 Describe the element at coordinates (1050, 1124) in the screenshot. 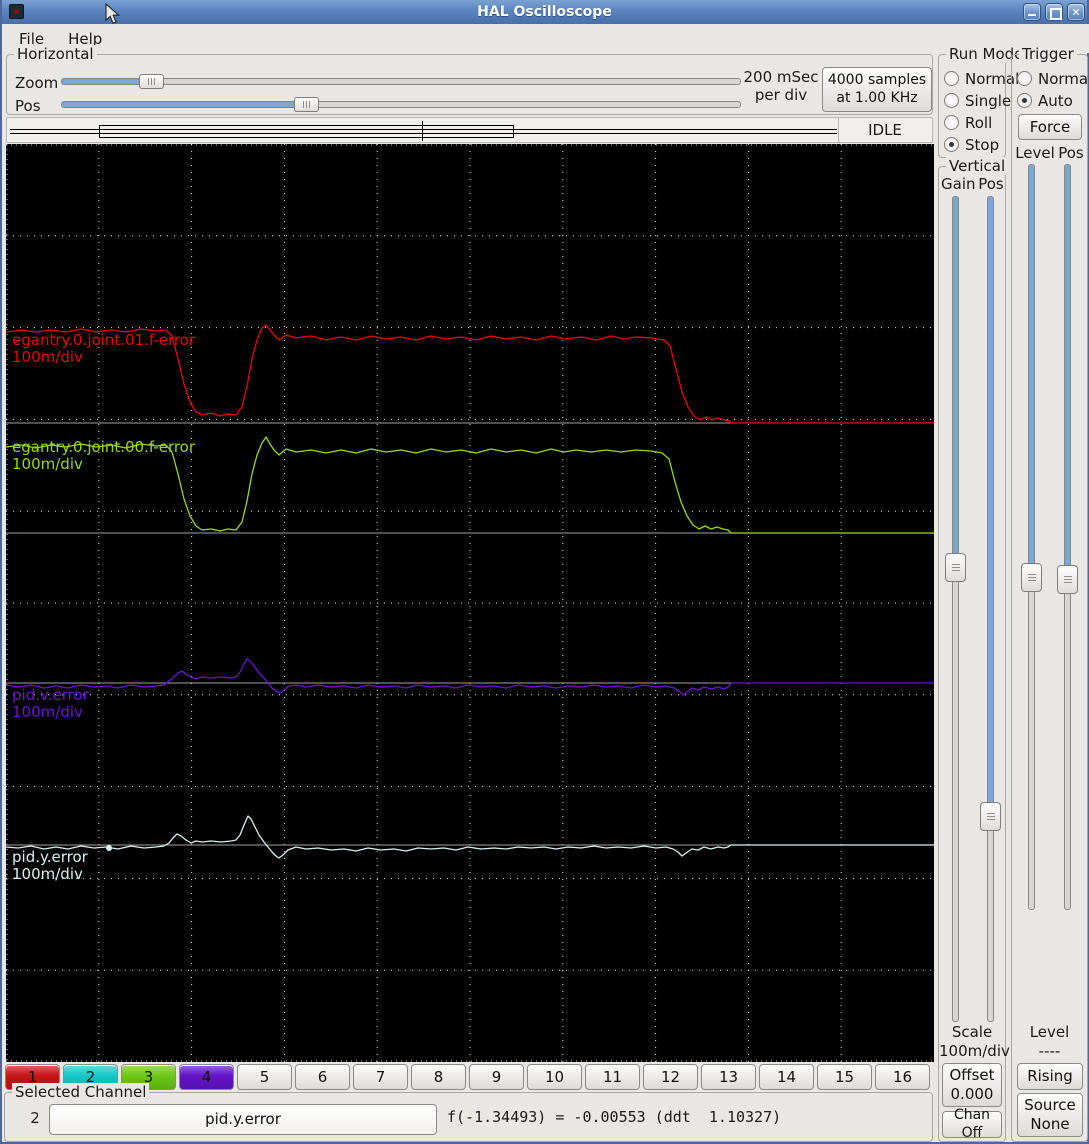

I see `source-value: None` at that location.